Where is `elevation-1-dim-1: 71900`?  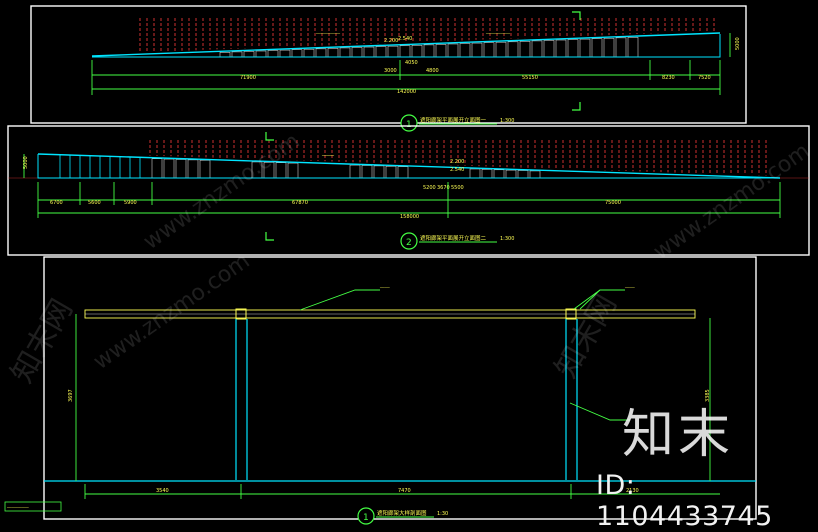
elevation-1-dim-1: 71900 is located at coordinates (248, 78).